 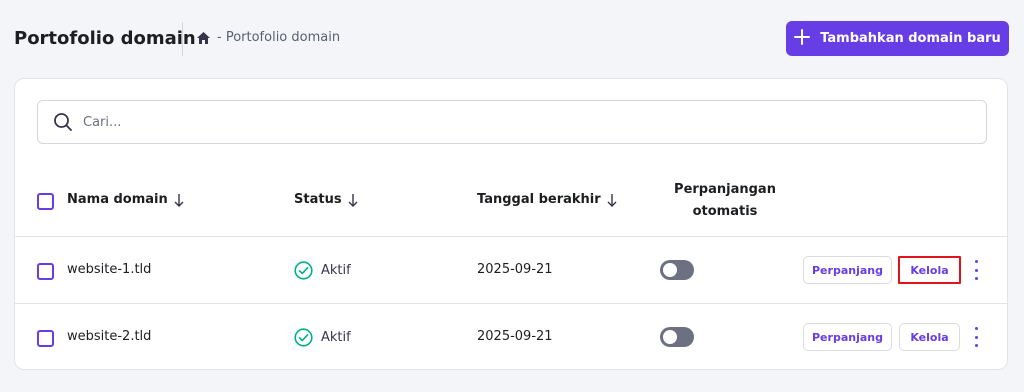 I want to click on breadcrumb-current: - Portofolio domain, so click(x=279, y=37).